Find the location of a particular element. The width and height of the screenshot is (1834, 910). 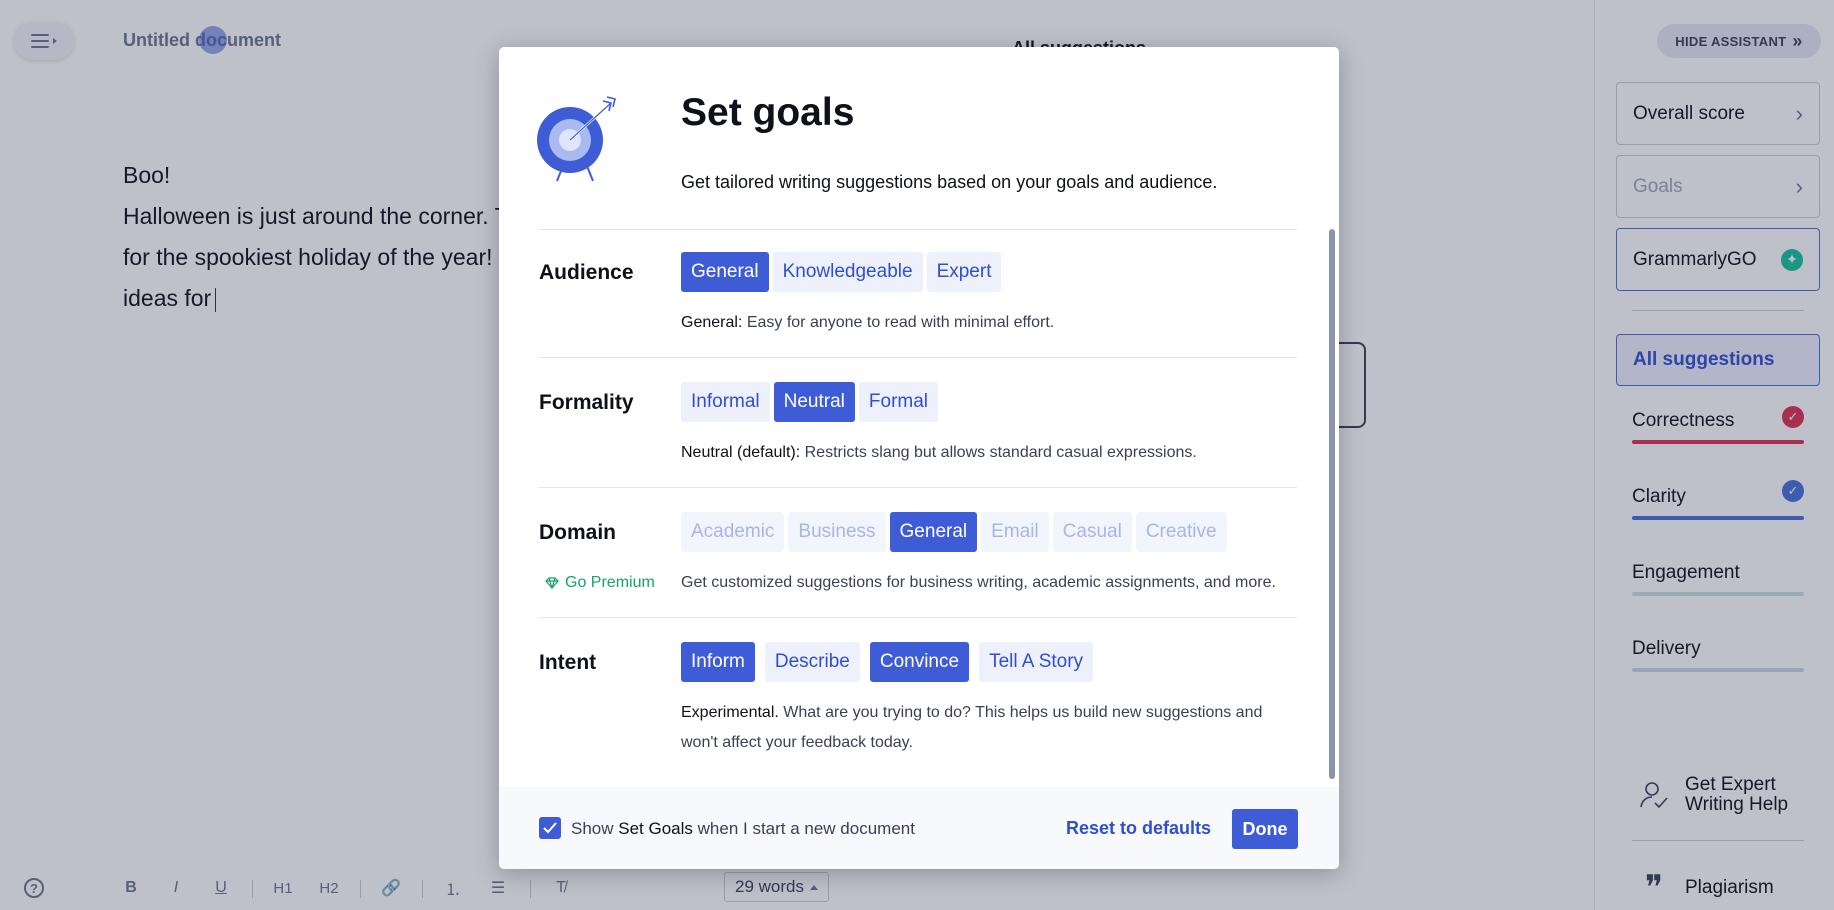

domain-option-casual: Casual is located at coordinates (1092, 532).